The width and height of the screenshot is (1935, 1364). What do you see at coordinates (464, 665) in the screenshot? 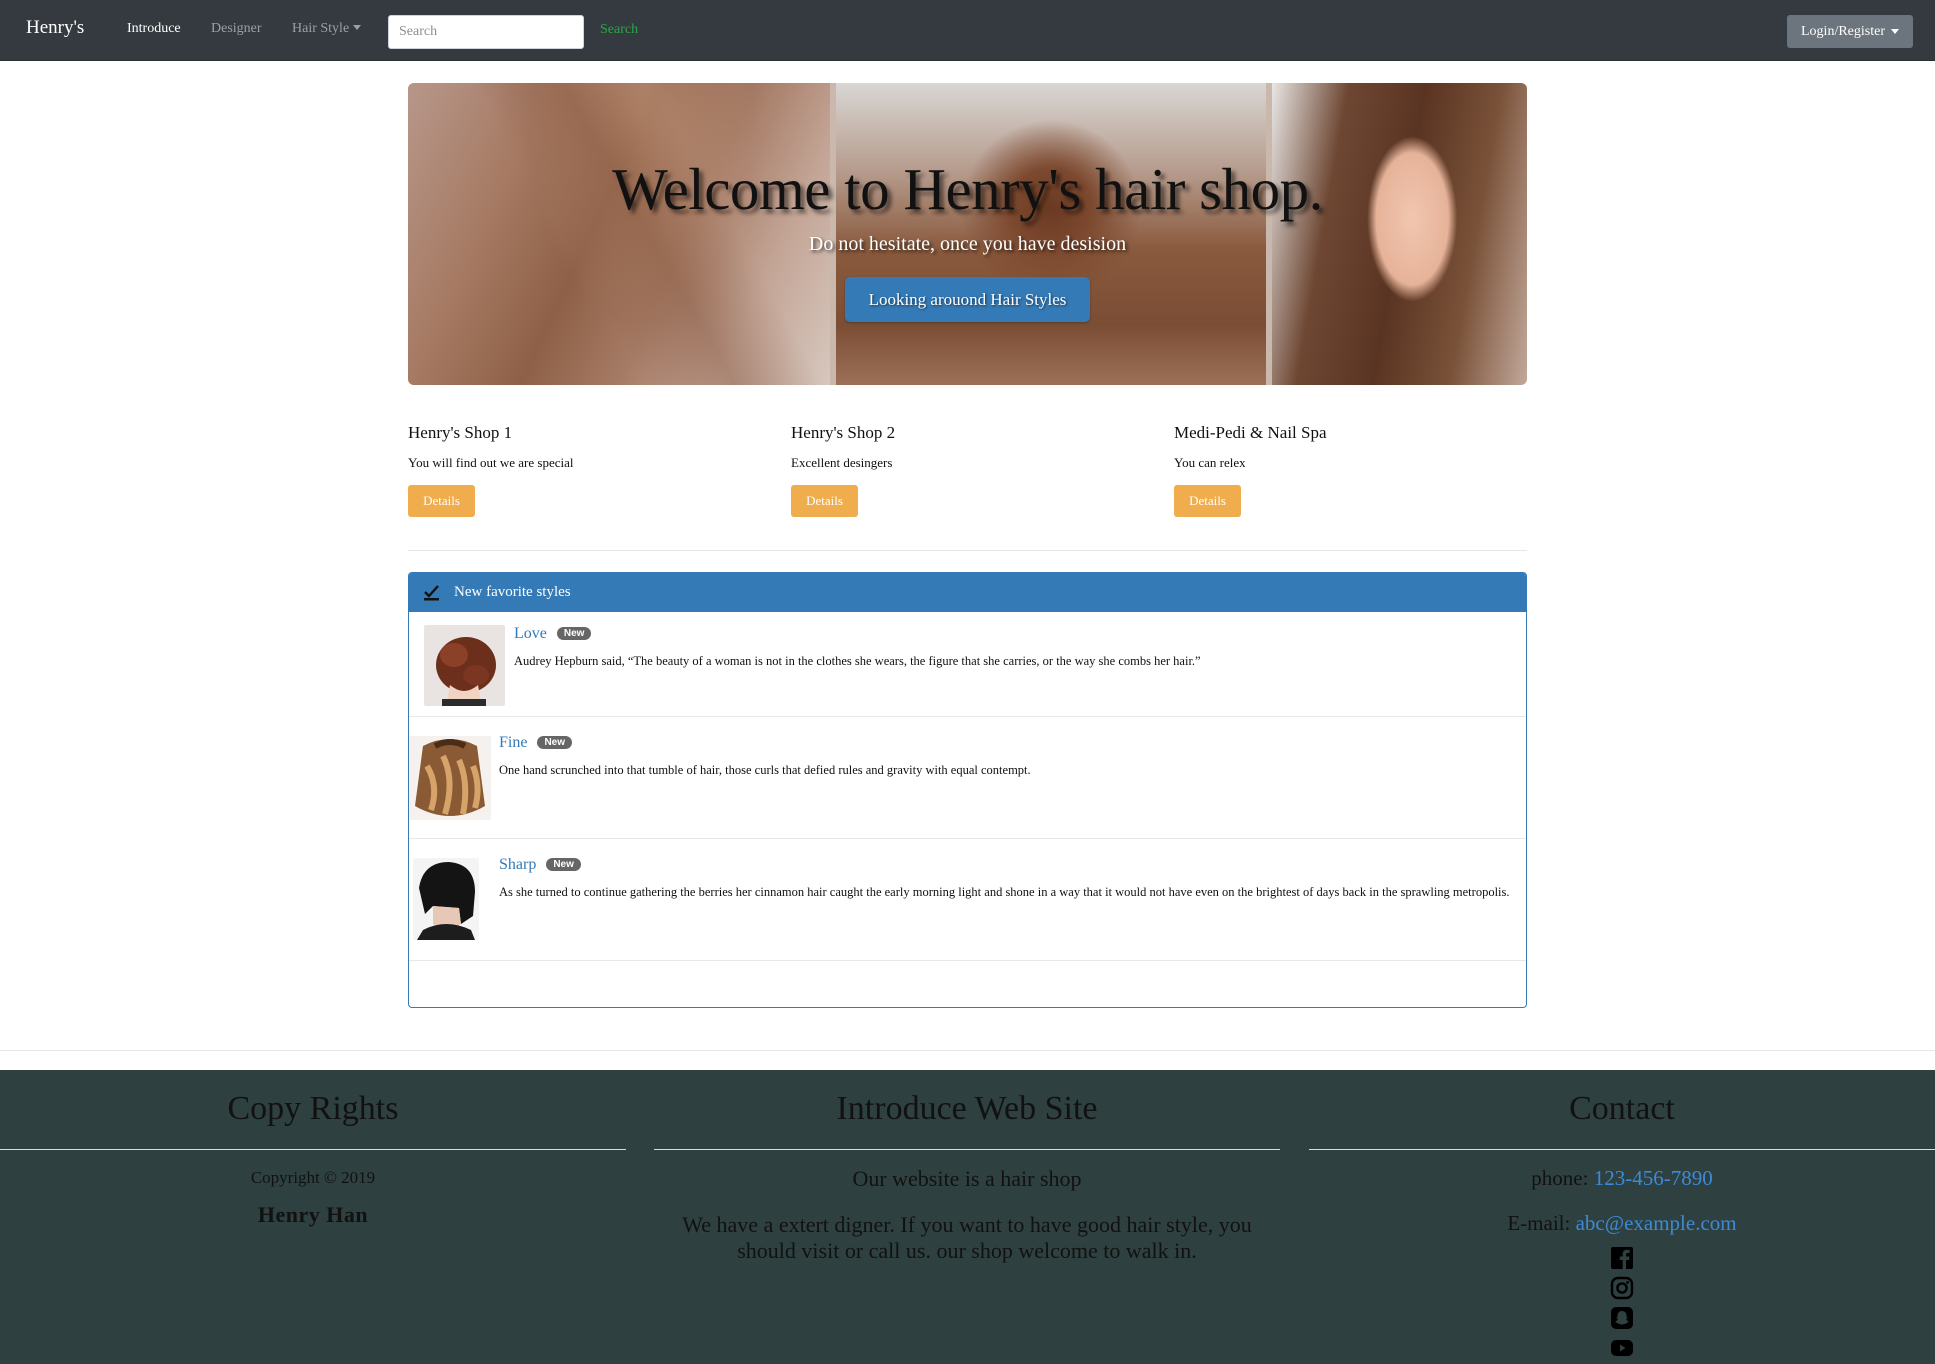
I see `hairstyle-thumbnail-love` at bounding box center [464, 665].